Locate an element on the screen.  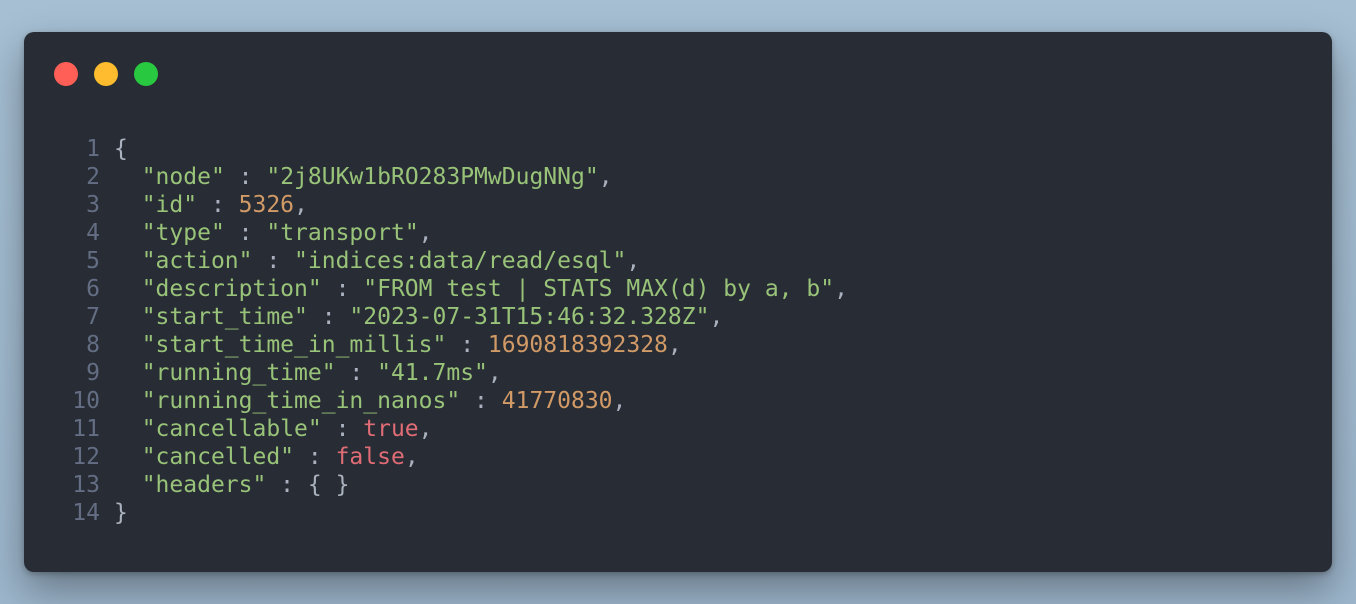
code-line: 14} is located at coordinates (456, 513).